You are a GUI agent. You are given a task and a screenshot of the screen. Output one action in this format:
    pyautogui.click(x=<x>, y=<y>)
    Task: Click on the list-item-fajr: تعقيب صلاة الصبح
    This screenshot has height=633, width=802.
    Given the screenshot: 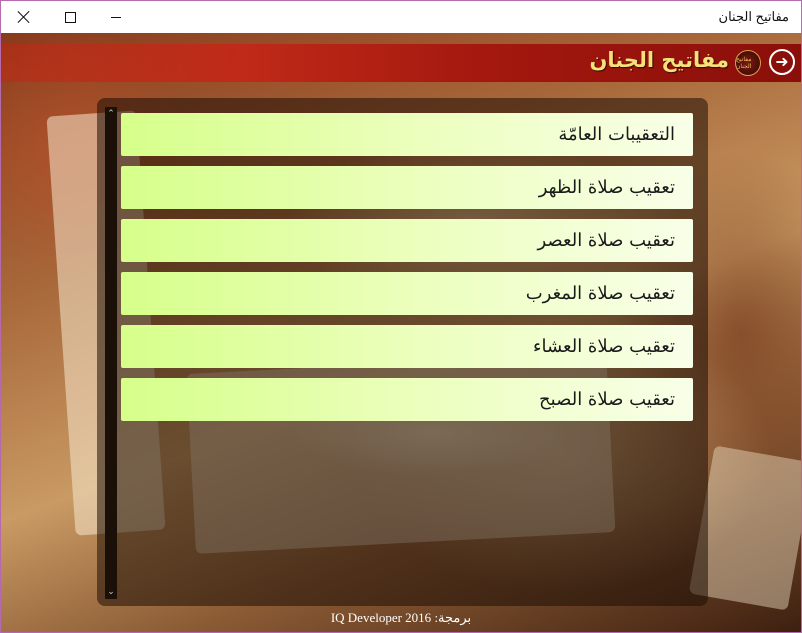 What is the action you would take?
    pyautogui.click(x=407, y=399)
    